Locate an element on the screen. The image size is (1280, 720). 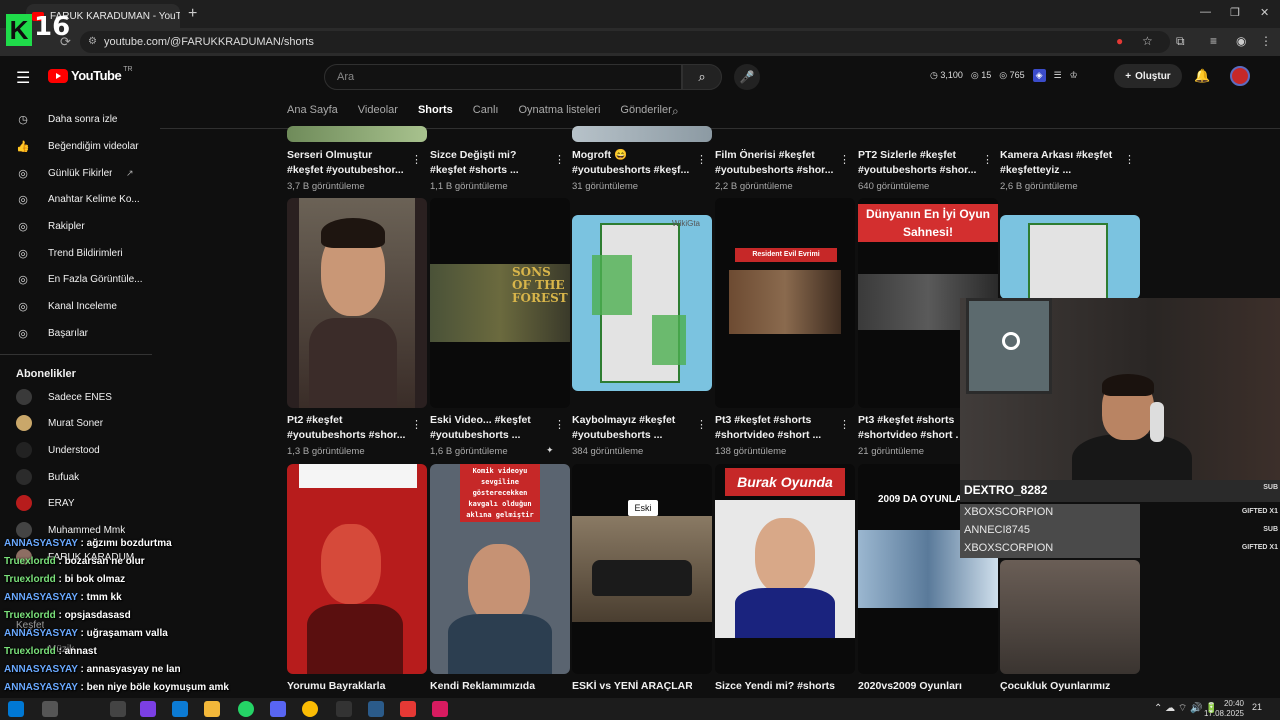
sidebar-item-watch-later: ◷ Daha sonra izle is located at coordinates (80, 119).